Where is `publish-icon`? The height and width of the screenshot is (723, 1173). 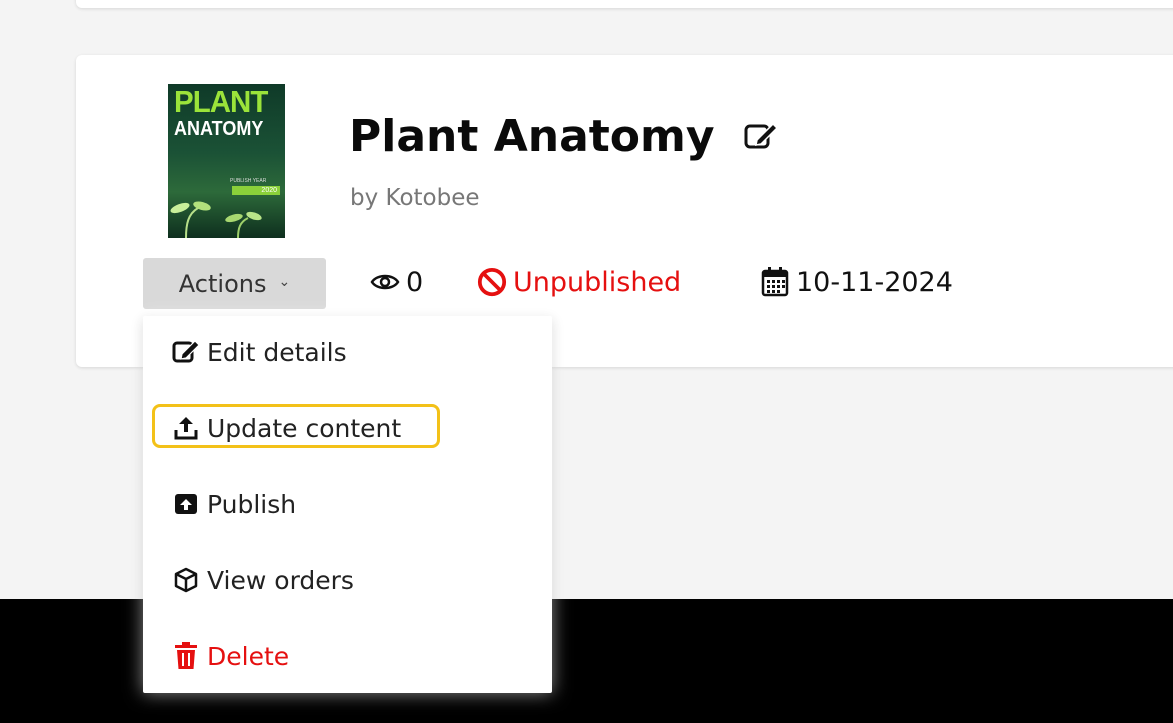
publish-icon is located at coordinates (186, 504).